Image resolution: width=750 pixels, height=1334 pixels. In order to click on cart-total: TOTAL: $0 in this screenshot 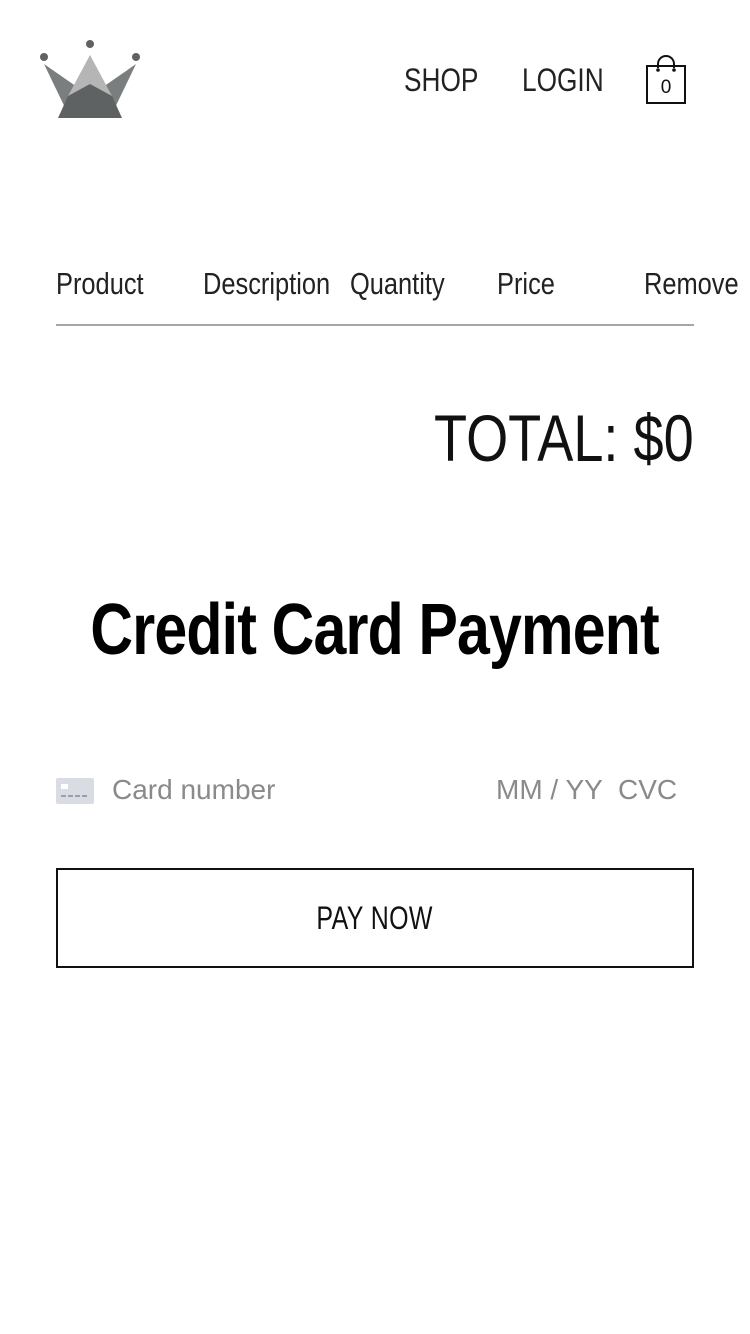, I will do `click(564, 438)`.